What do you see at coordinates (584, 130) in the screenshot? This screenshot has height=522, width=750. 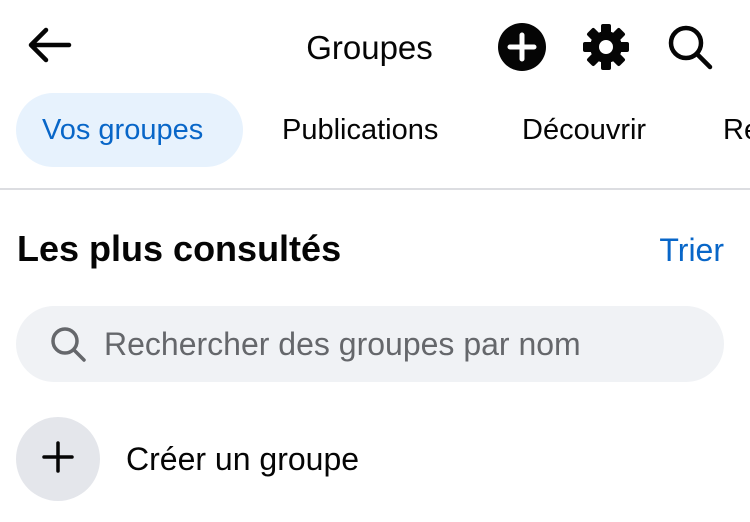 I see `tab-discover: Découvrir` at bounding box center [584, 130].